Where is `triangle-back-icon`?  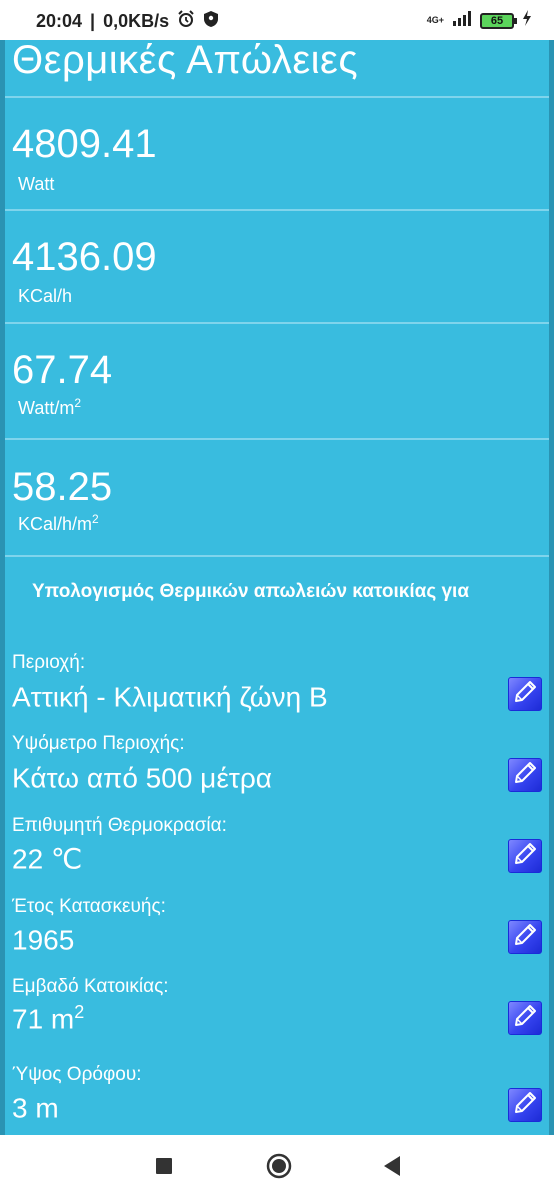 triangle-back-icon is located at coordinates (392, 1168).